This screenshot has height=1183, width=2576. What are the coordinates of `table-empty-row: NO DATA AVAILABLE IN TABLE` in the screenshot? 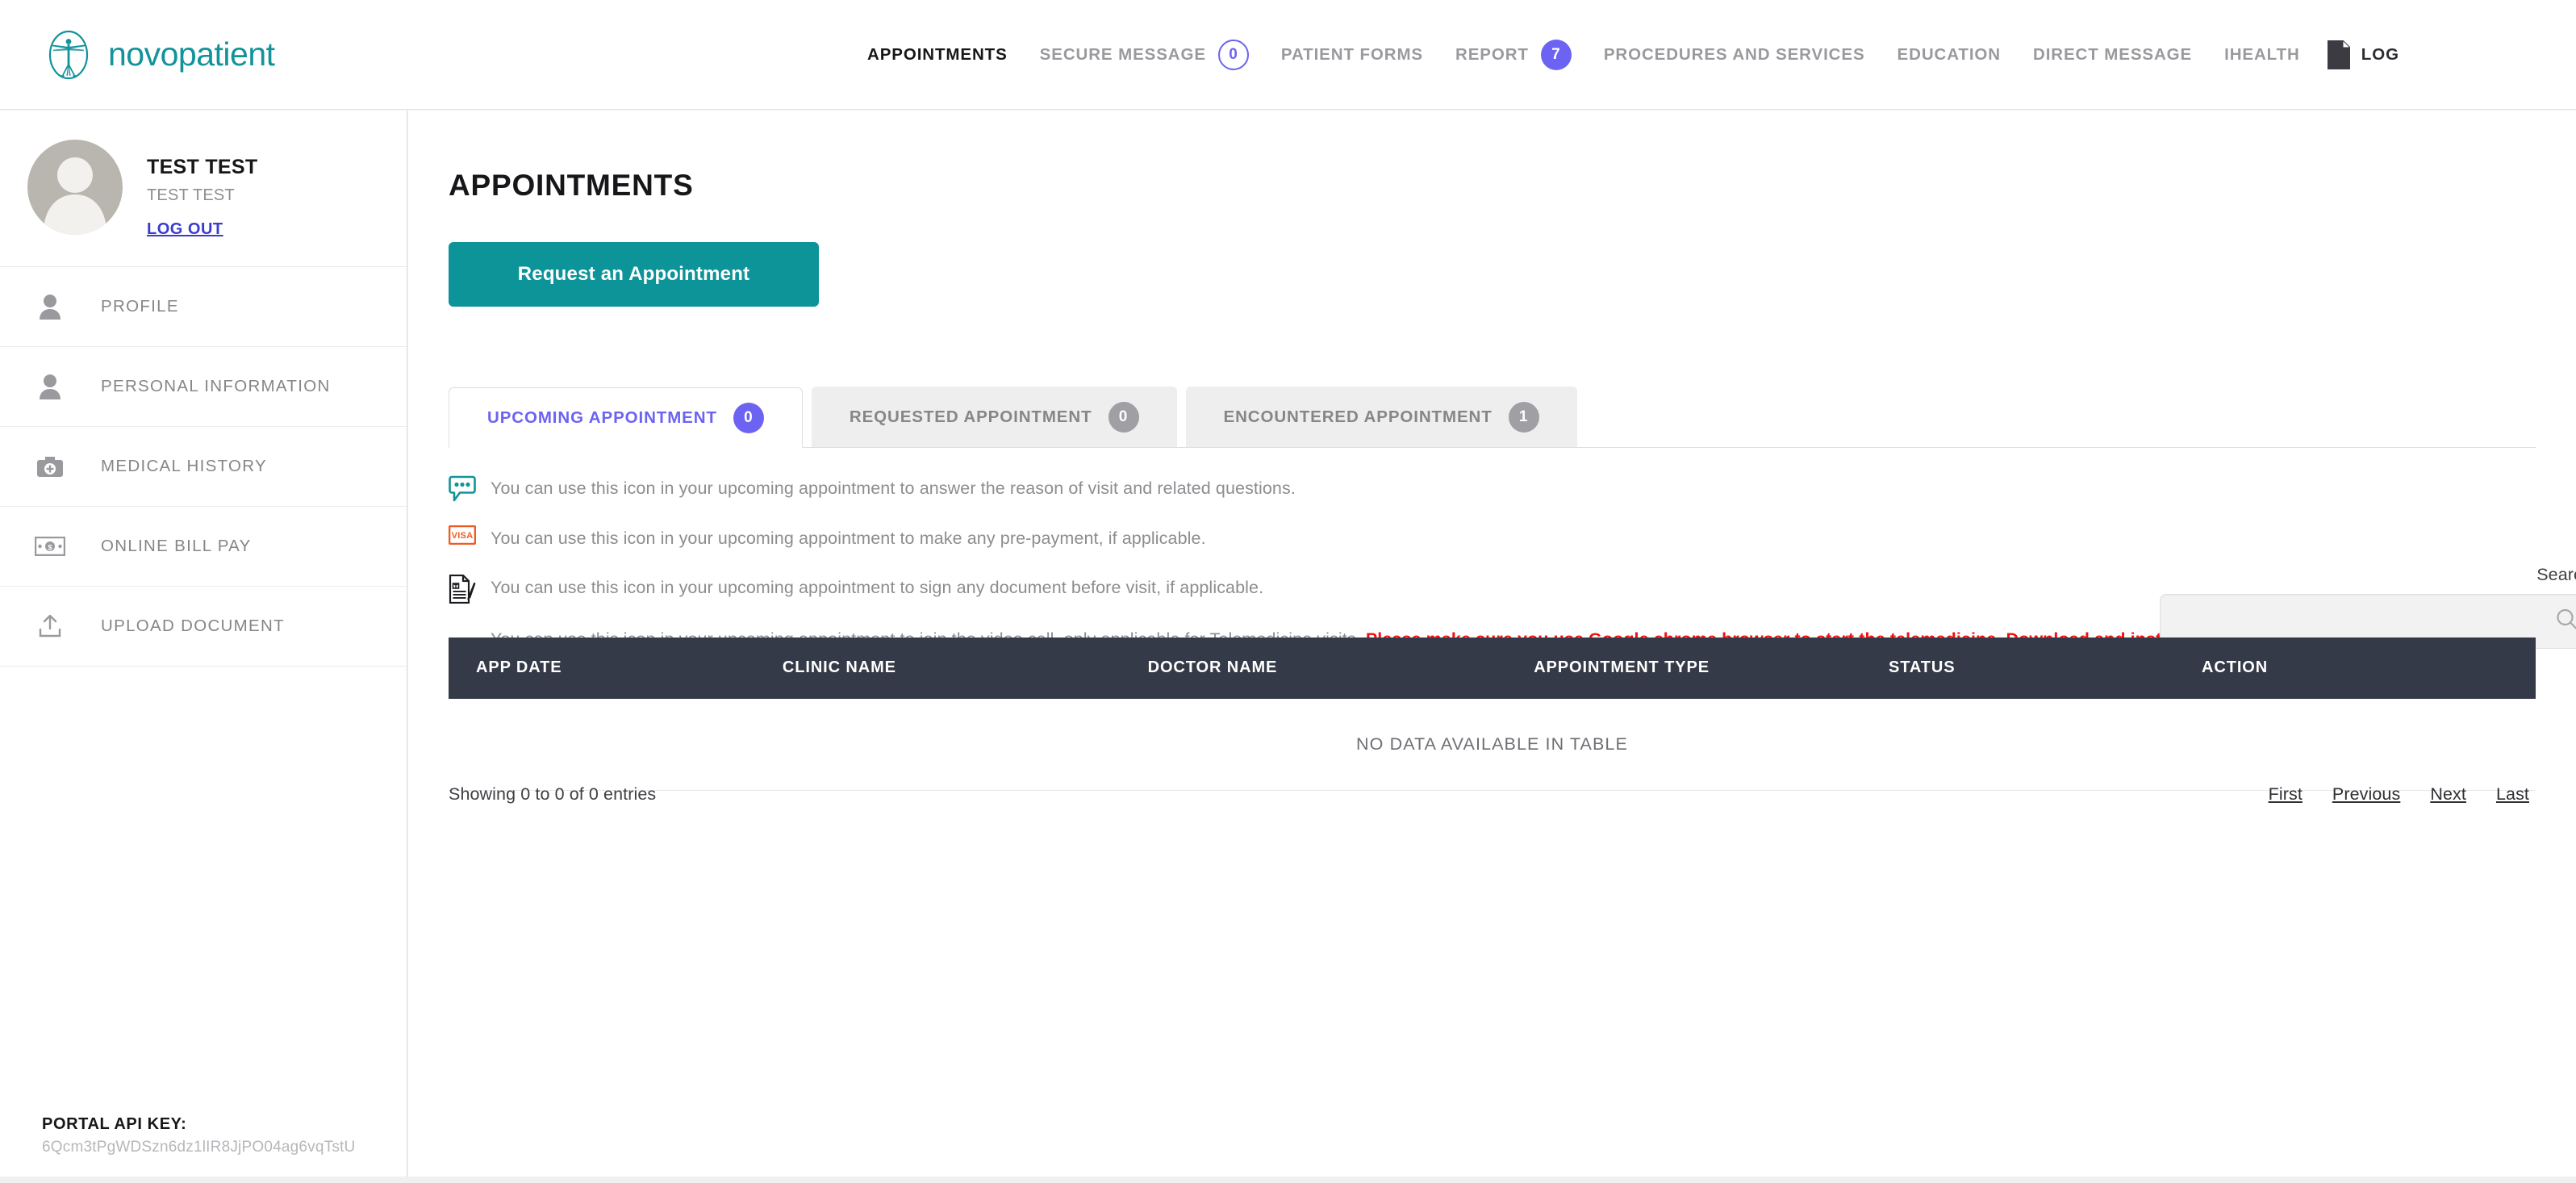 It's located at (1492, 745).